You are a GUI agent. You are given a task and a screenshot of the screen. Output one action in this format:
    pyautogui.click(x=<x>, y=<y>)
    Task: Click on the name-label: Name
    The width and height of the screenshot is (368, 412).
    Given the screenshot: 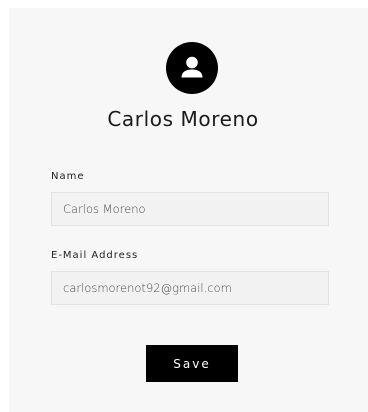 What is the action you would take?
    pyautogui.click(x=68, y=176)
    